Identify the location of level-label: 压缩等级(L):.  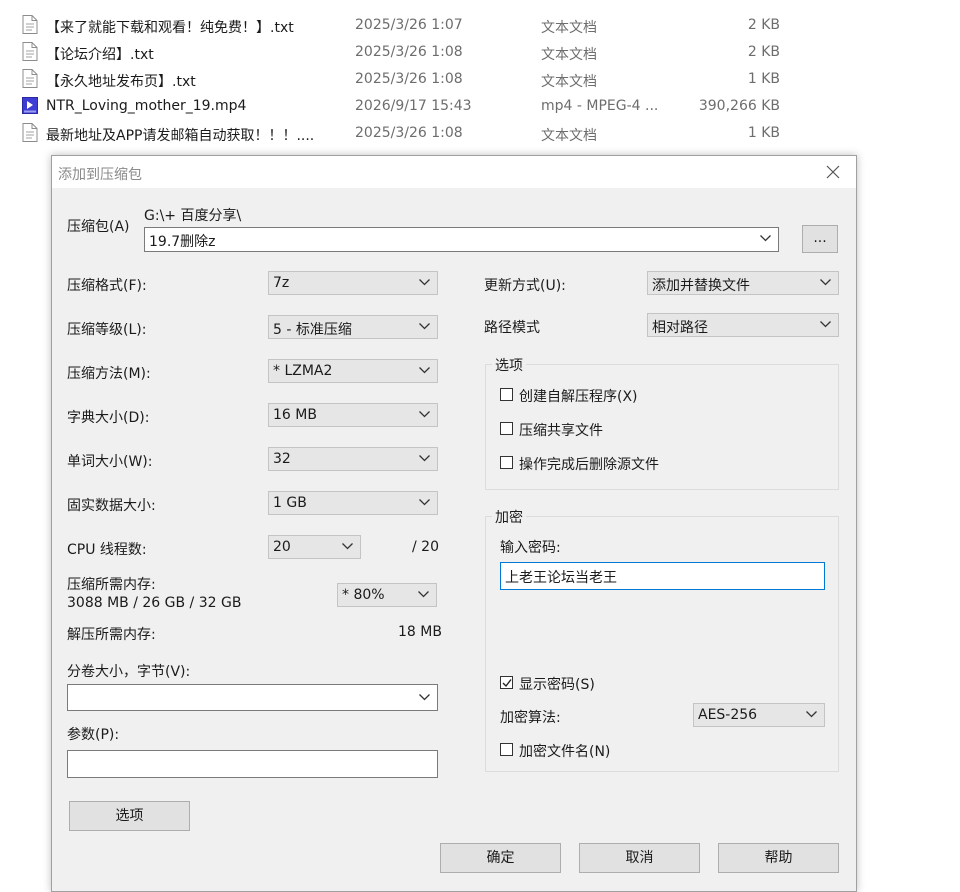
(107, 330).